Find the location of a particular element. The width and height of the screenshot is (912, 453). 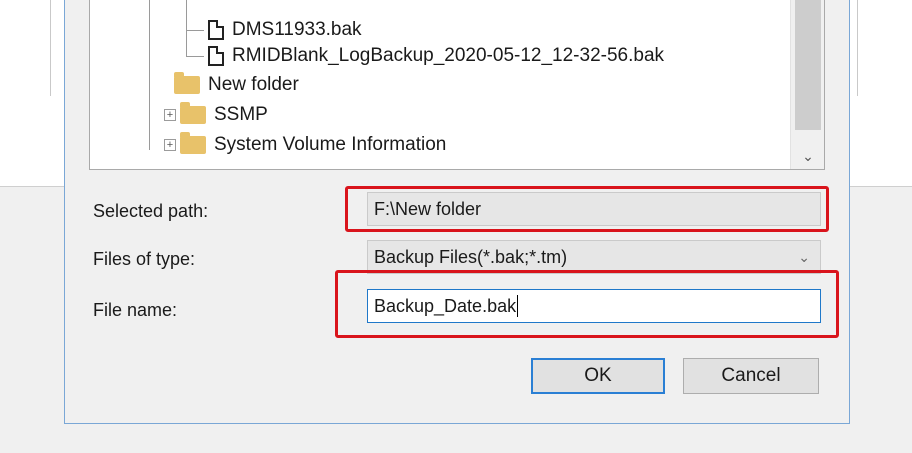

scroll-thumb is located at coordinates (808, 65).